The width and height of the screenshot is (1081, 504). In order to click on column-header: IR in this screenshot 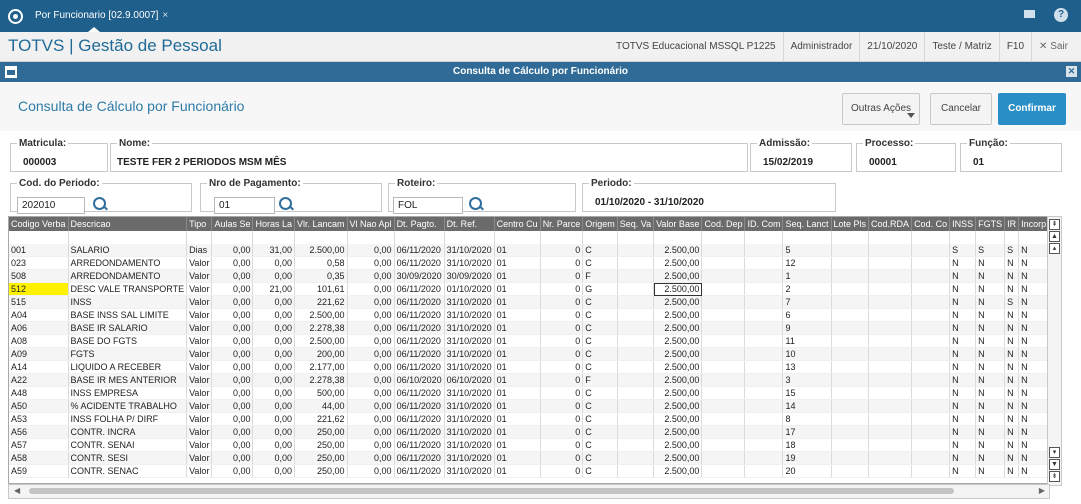, I will do `click(1012, 224)`.